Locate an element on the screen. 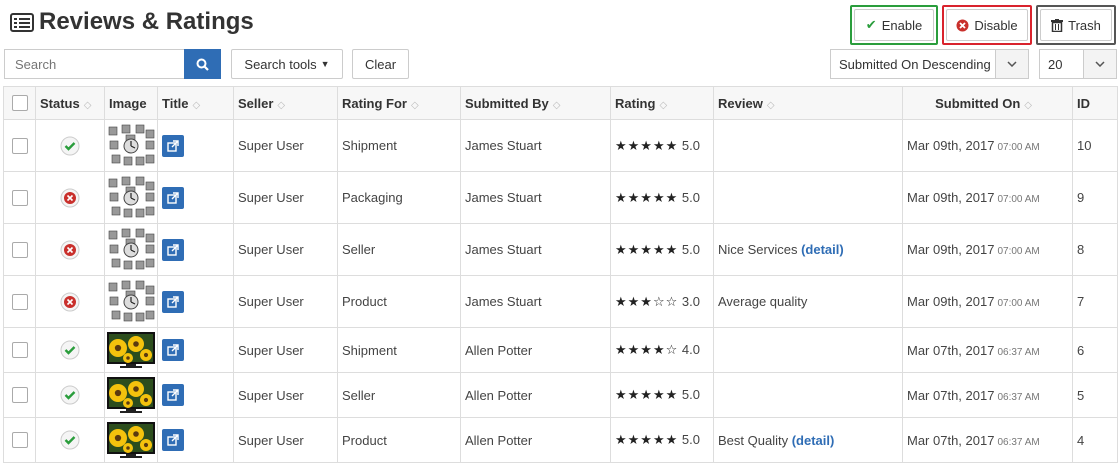 This screenshot has height=463, width=1120. rating-cell: ★★★☆☆ 3.0 is located at coordinates (662, 301).